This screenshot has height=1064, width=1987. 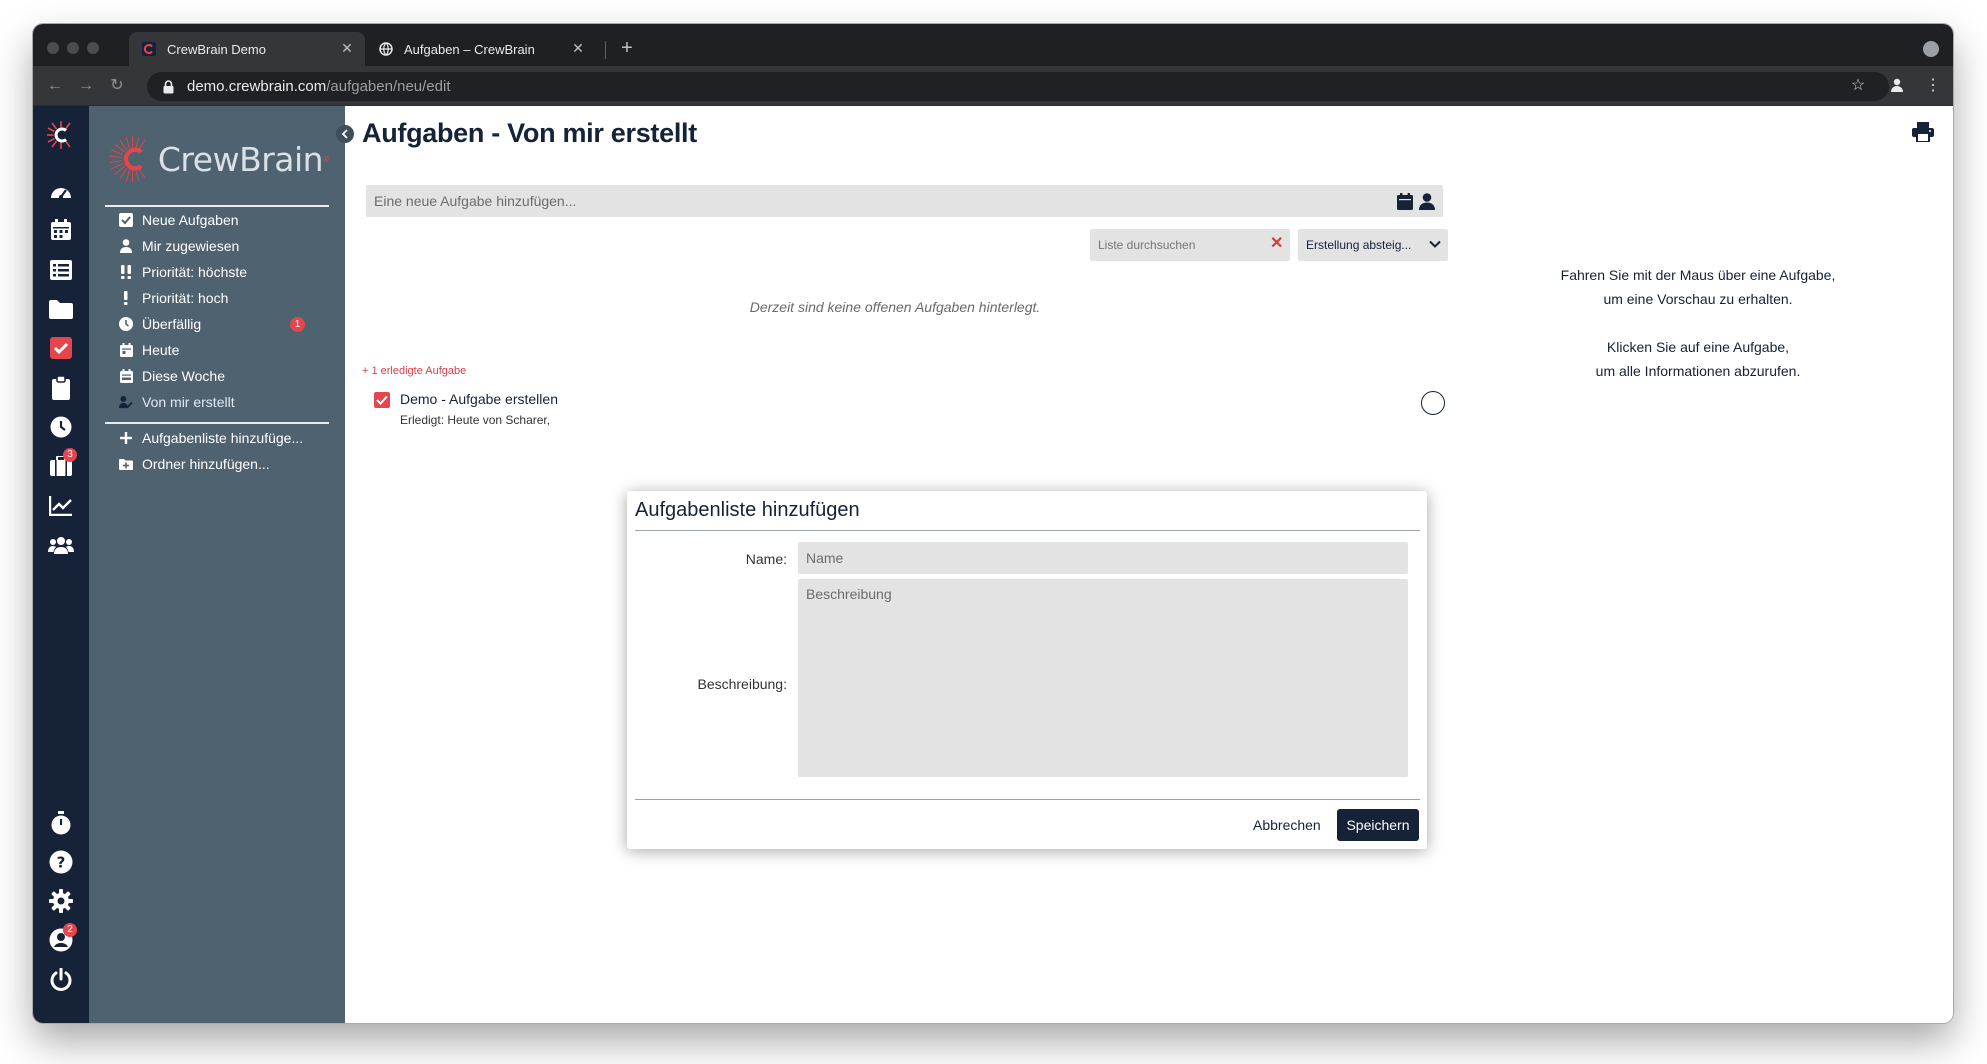 I want to click on sidebar-item-label: Neue Aufgaben, so click(x=190, y=220).